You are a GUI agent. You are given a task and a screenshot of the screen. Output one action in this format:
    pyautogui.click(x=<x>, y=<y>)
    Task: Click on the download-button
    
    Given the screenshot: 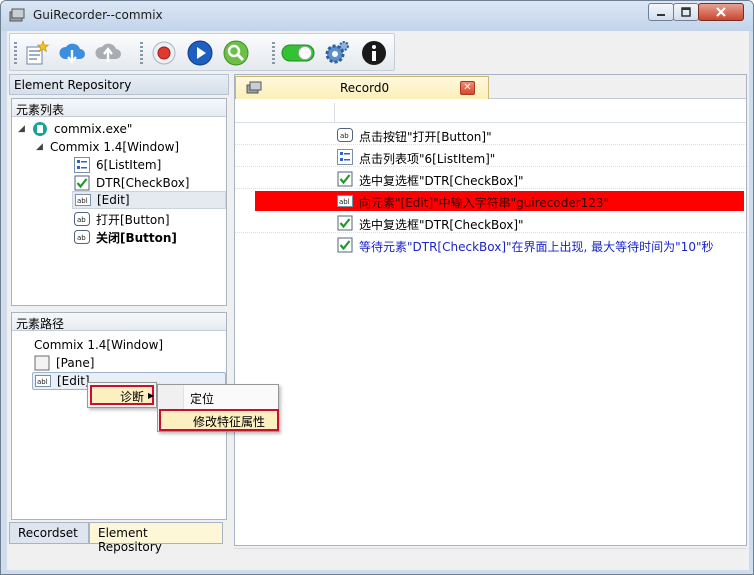 What is the action you would take?
    pyautogui.click(x=72, y=53)
    